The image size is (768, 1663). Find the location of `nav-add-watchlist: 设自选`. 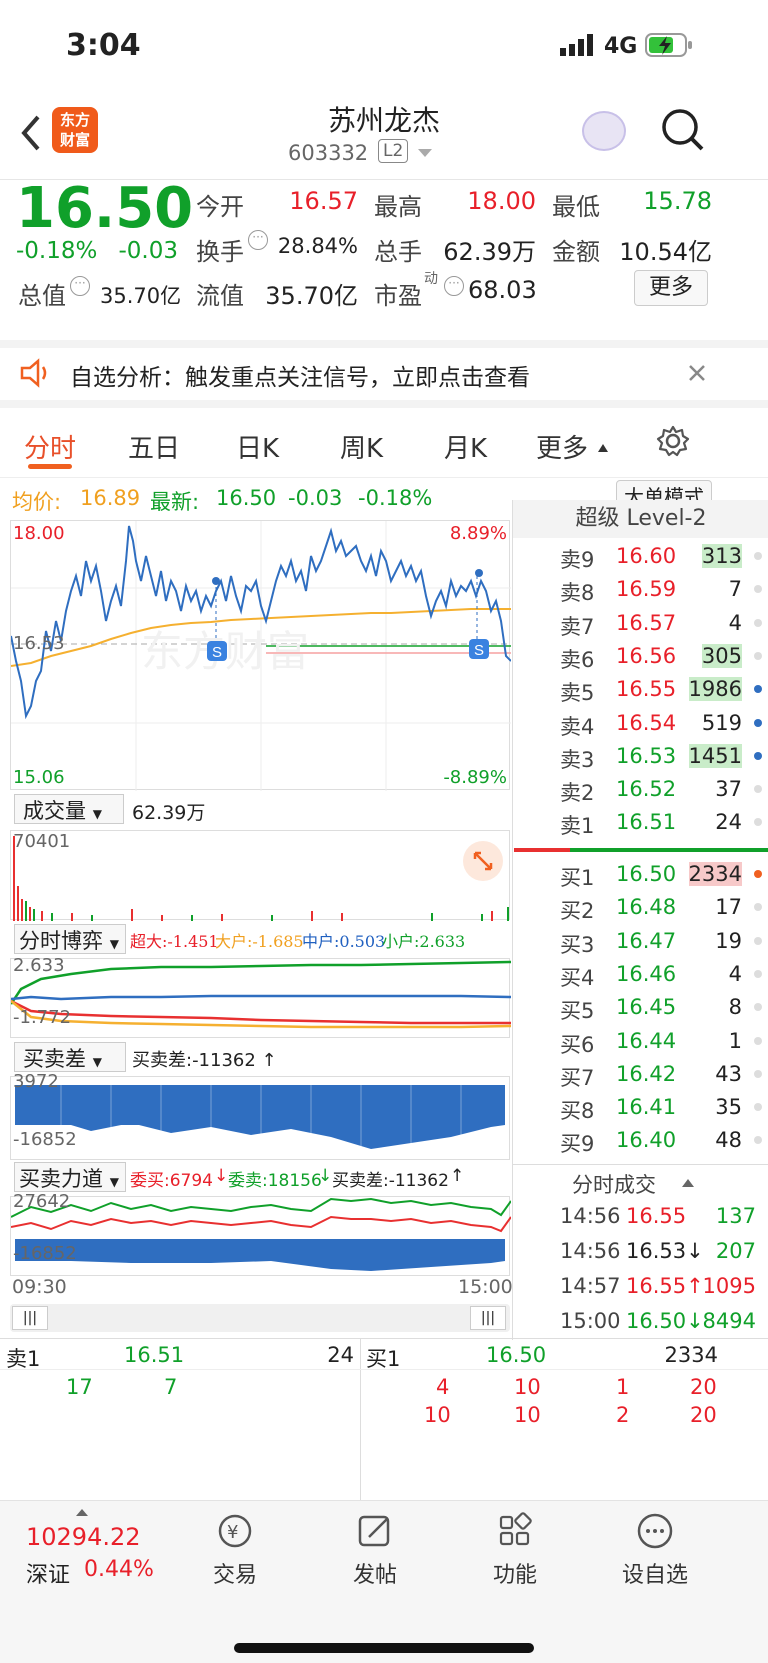

nav-add-watchlist: 设自选 is located at coordinates (655, 1550).